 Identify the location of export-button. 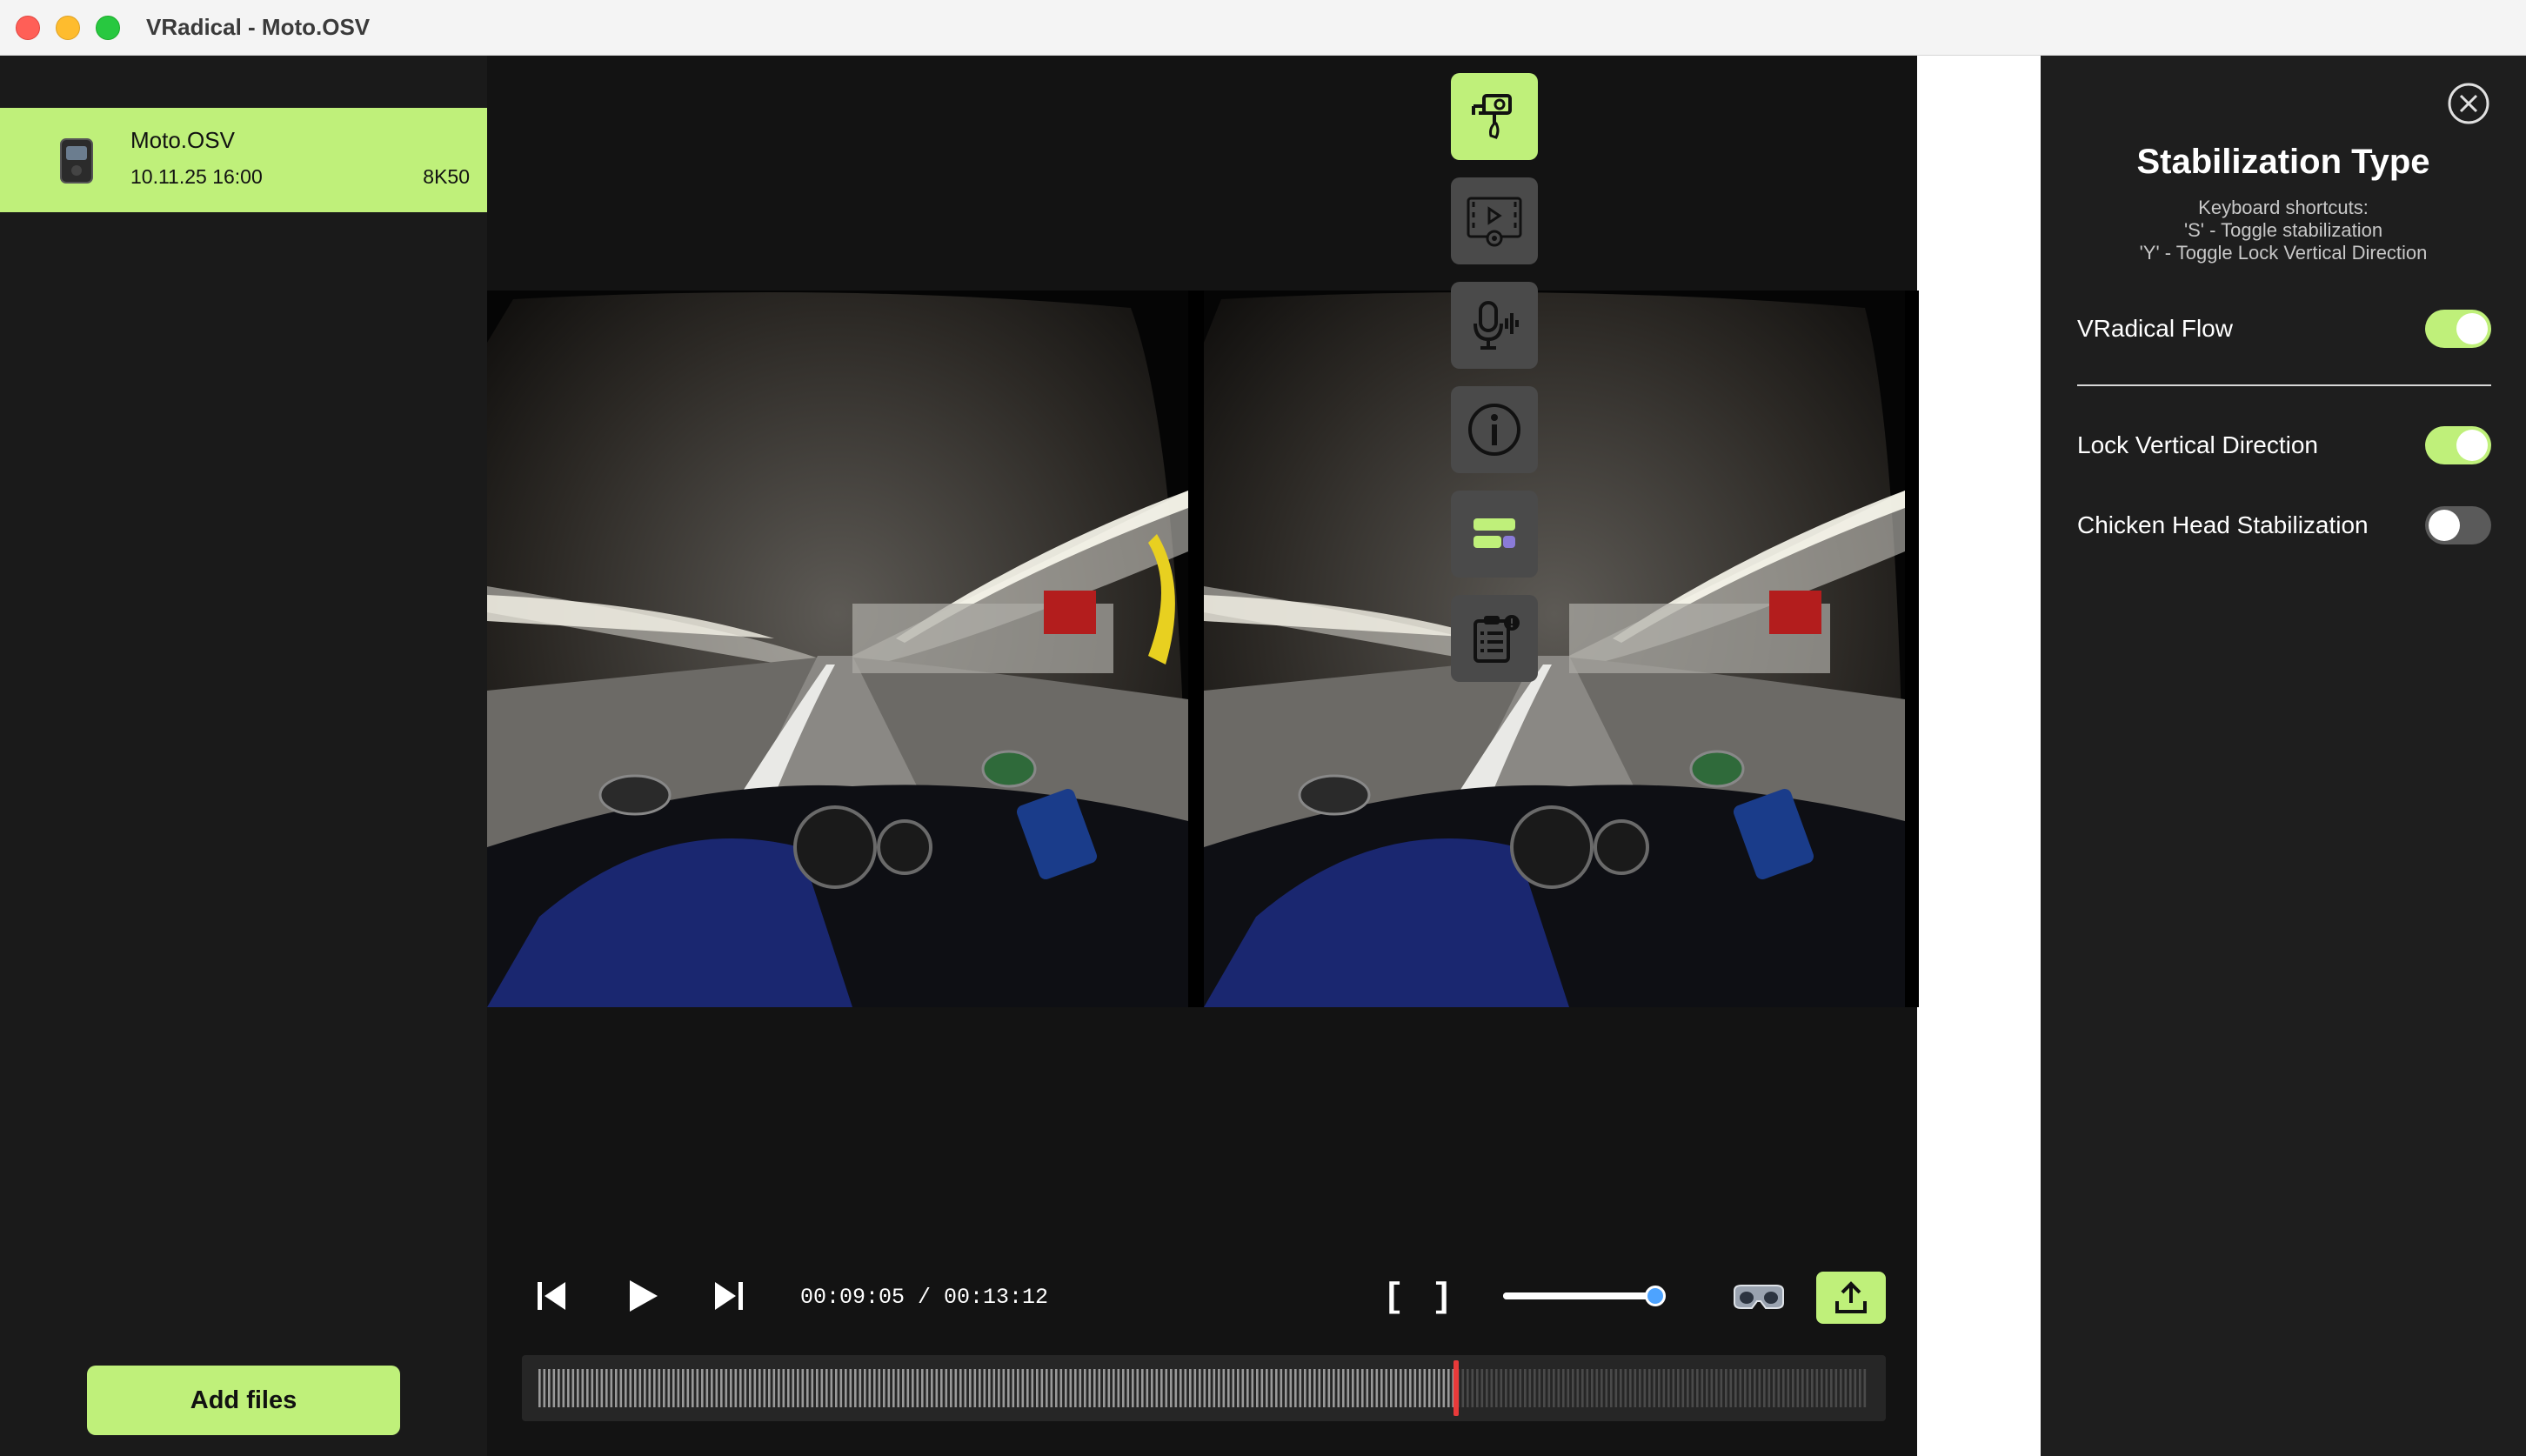
(1851, 1298).